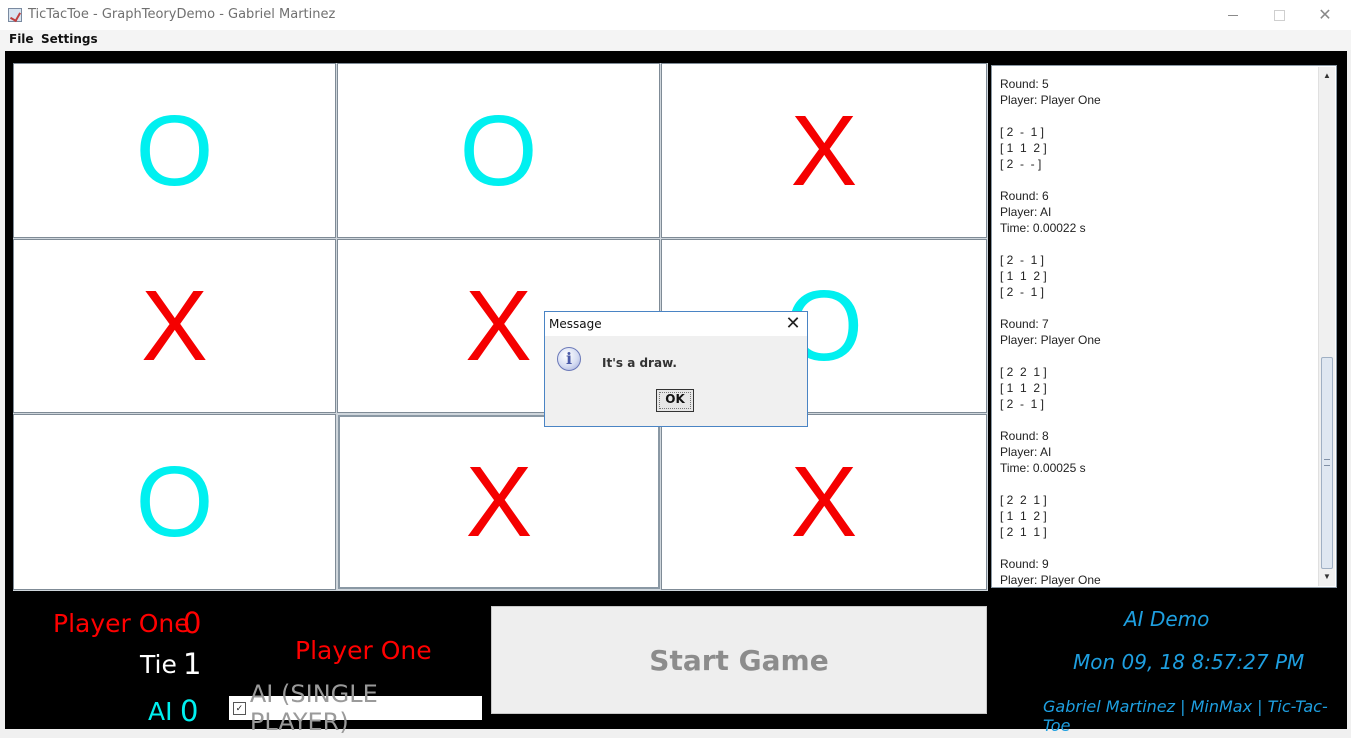  Describe the element at coordinates (121, 623) in the screenshot. I see `player-one-score-label: Player One` at that location.